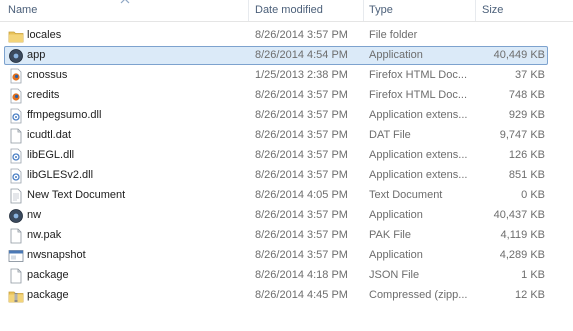 The image size is (573, 331). I want to click on file-name: nwsnapshot, so click(56, 255).